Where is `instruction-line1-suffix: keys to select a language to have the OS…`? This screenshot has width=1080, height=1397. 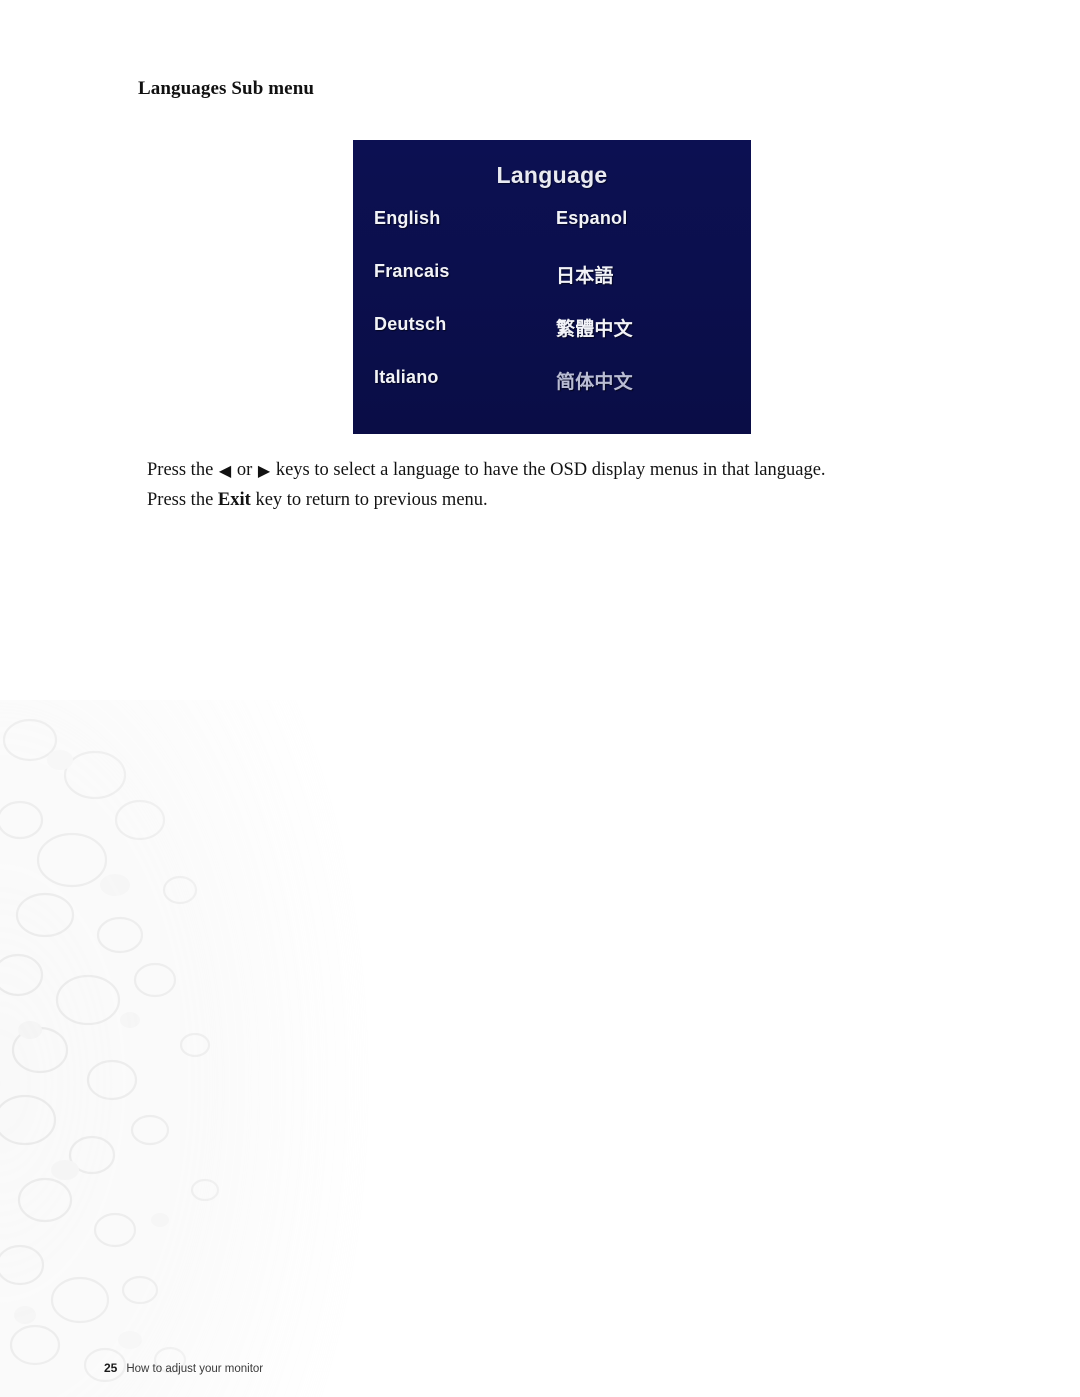 instruction-line1-suffix: keys to select a language to have the OS… is located at coordinates (550, 470).